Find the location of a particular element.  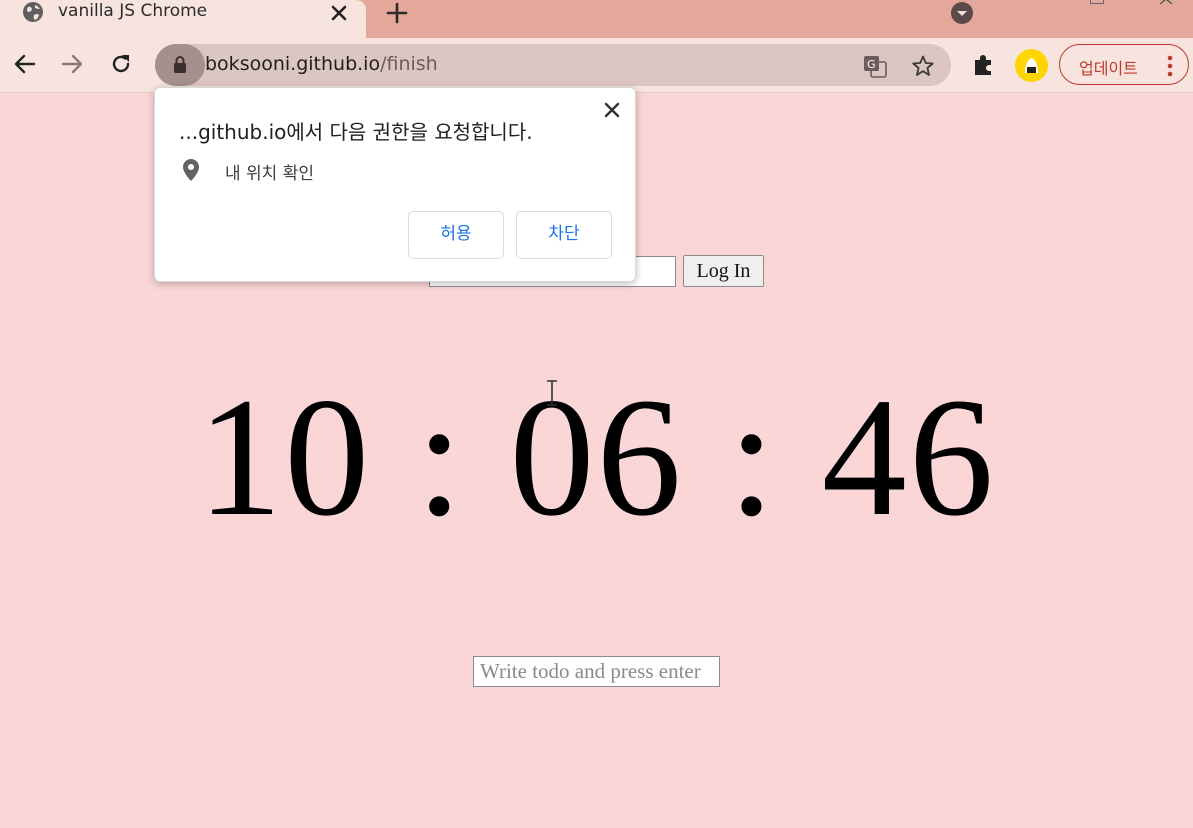

restore-window-icon is located at coordinates (1097, 2).